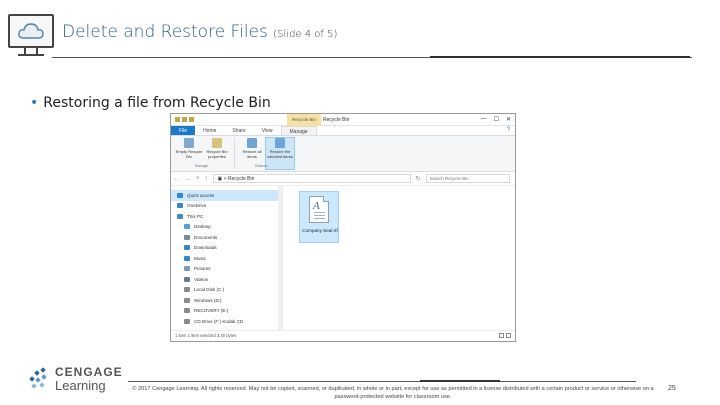 This screenshot has width=720, height=405. Describe the element at coordinates (226, 290) in the screenshot. I see `nav-item-local-disk-c: Local Disk (C:)` at that location.